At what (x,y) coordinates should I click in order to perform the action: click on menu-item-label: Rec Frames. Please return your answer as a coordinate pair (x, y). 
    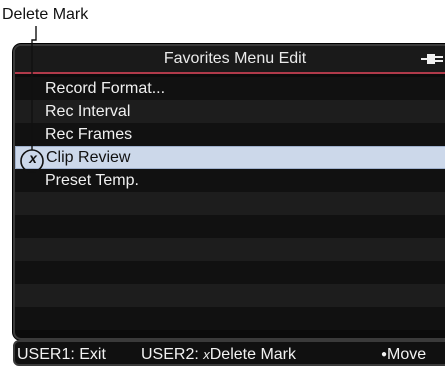
    Looking at the image, I should click on (89, 134).